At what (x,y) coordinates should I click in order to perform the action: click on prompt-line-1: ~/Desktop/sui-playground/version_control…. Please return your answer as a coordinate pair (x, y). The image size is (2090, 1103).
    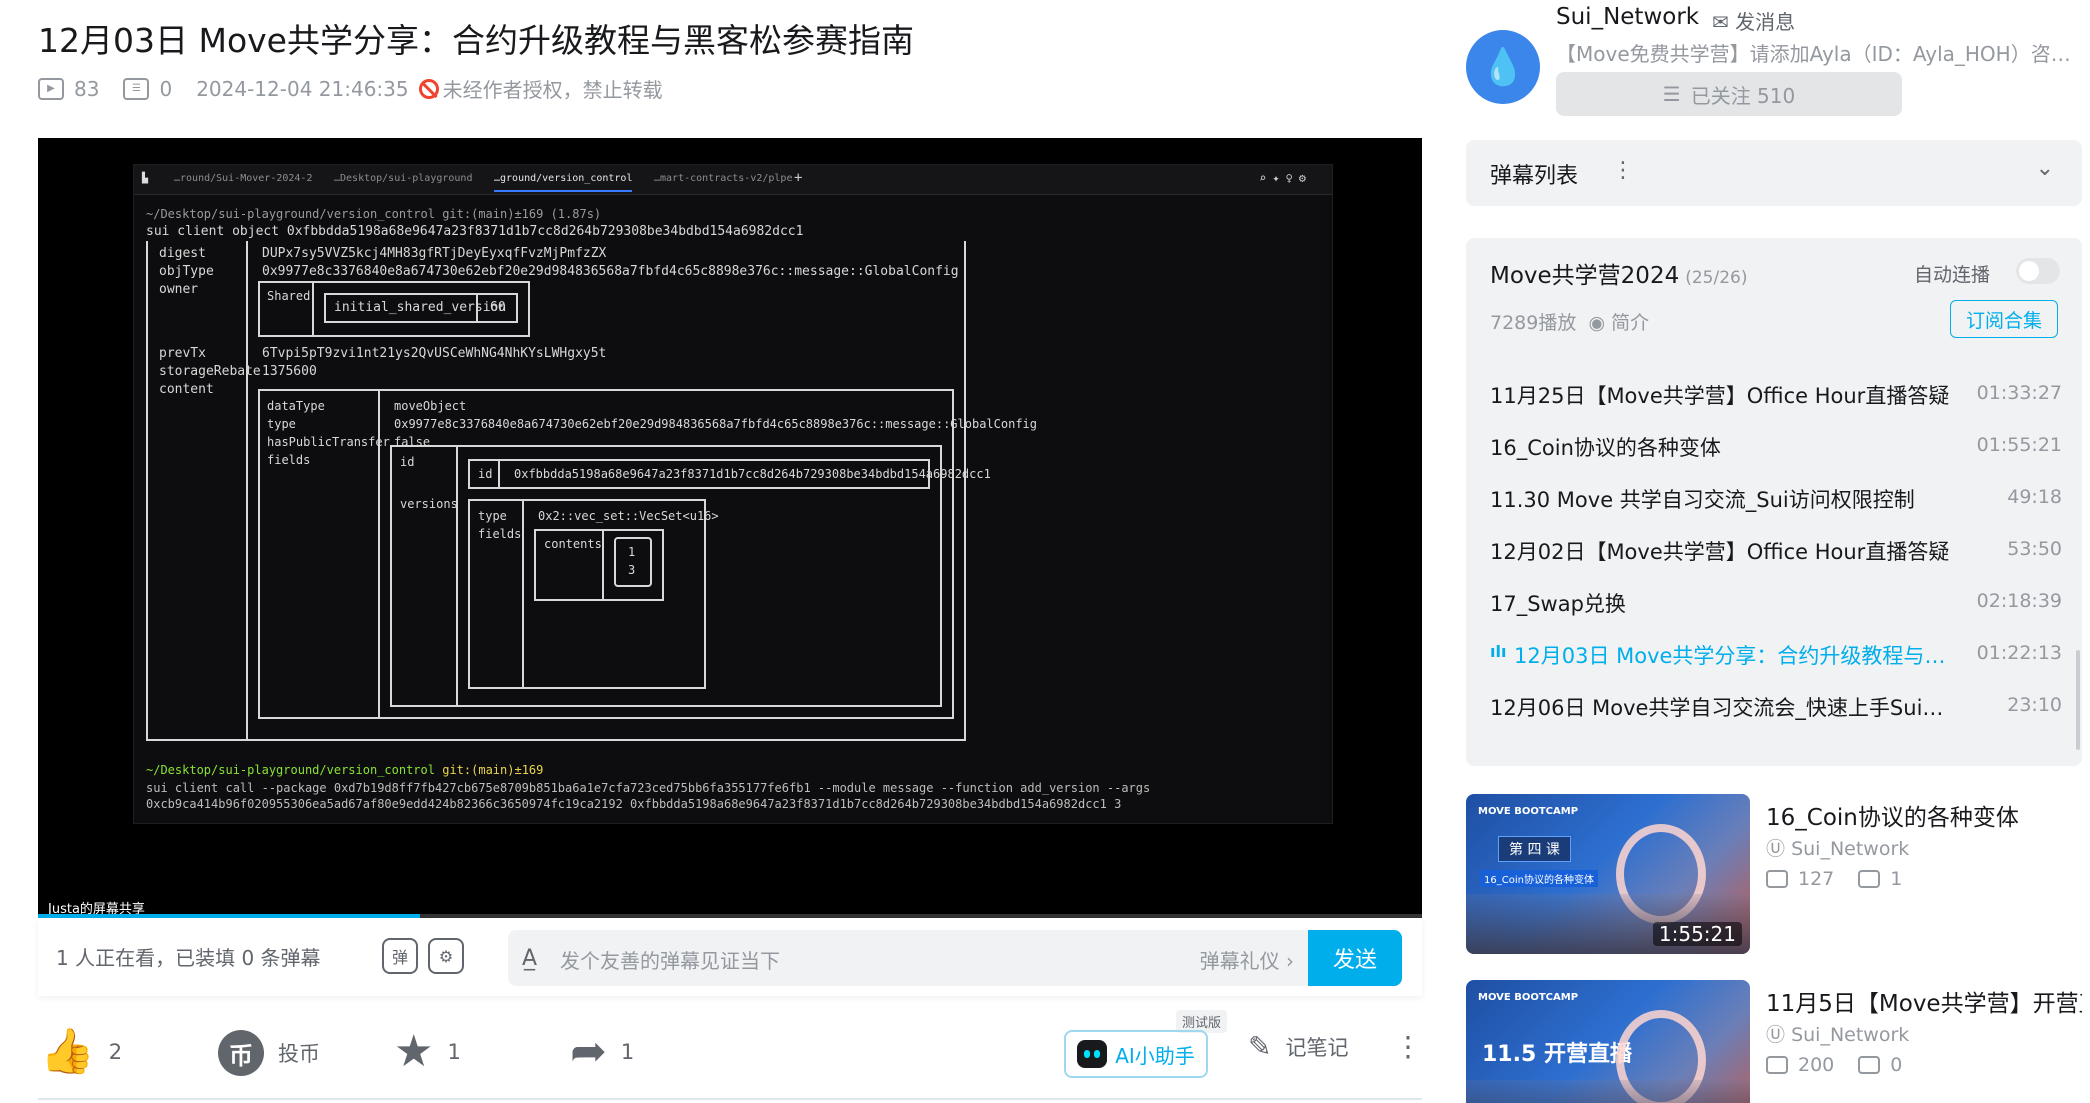
    Looking at the image, I should click on (374, 214).